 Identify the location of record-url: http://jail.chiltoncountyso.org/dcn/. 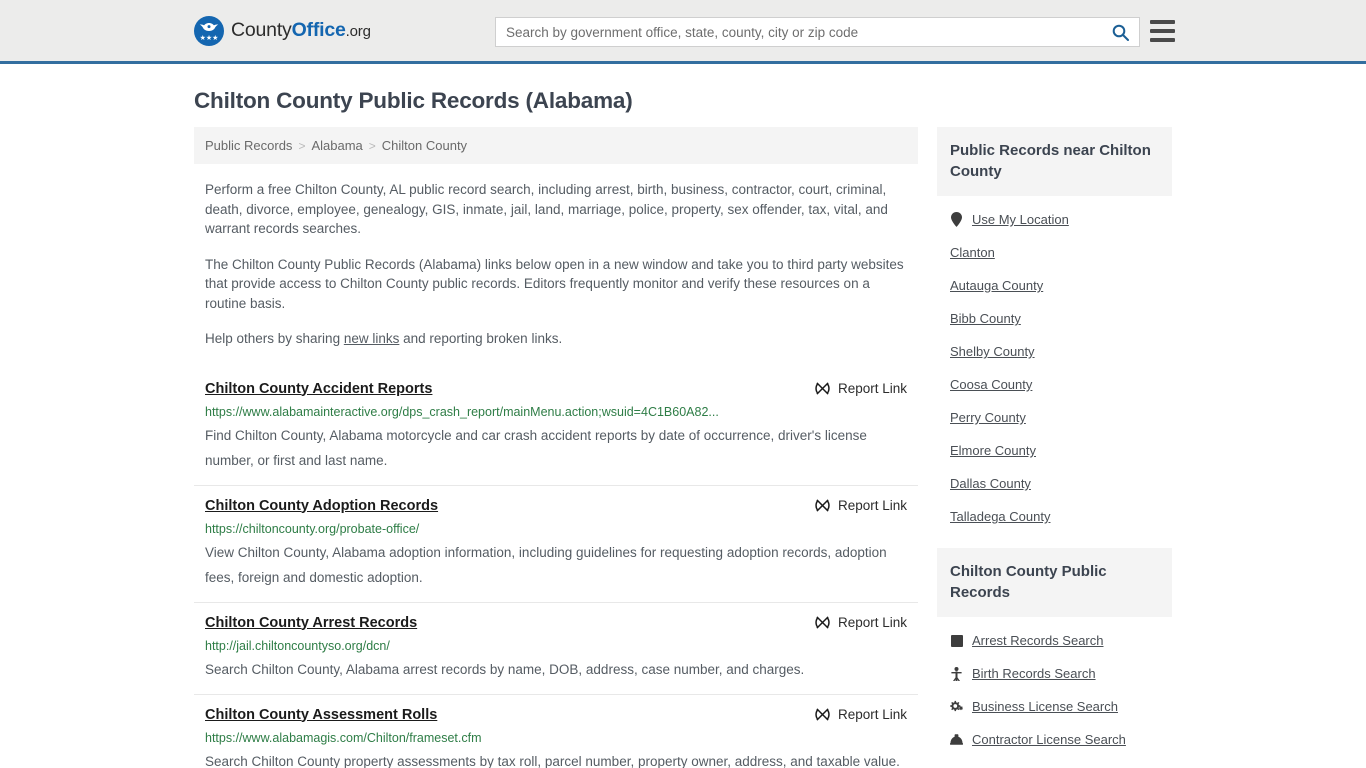
(297, 645).